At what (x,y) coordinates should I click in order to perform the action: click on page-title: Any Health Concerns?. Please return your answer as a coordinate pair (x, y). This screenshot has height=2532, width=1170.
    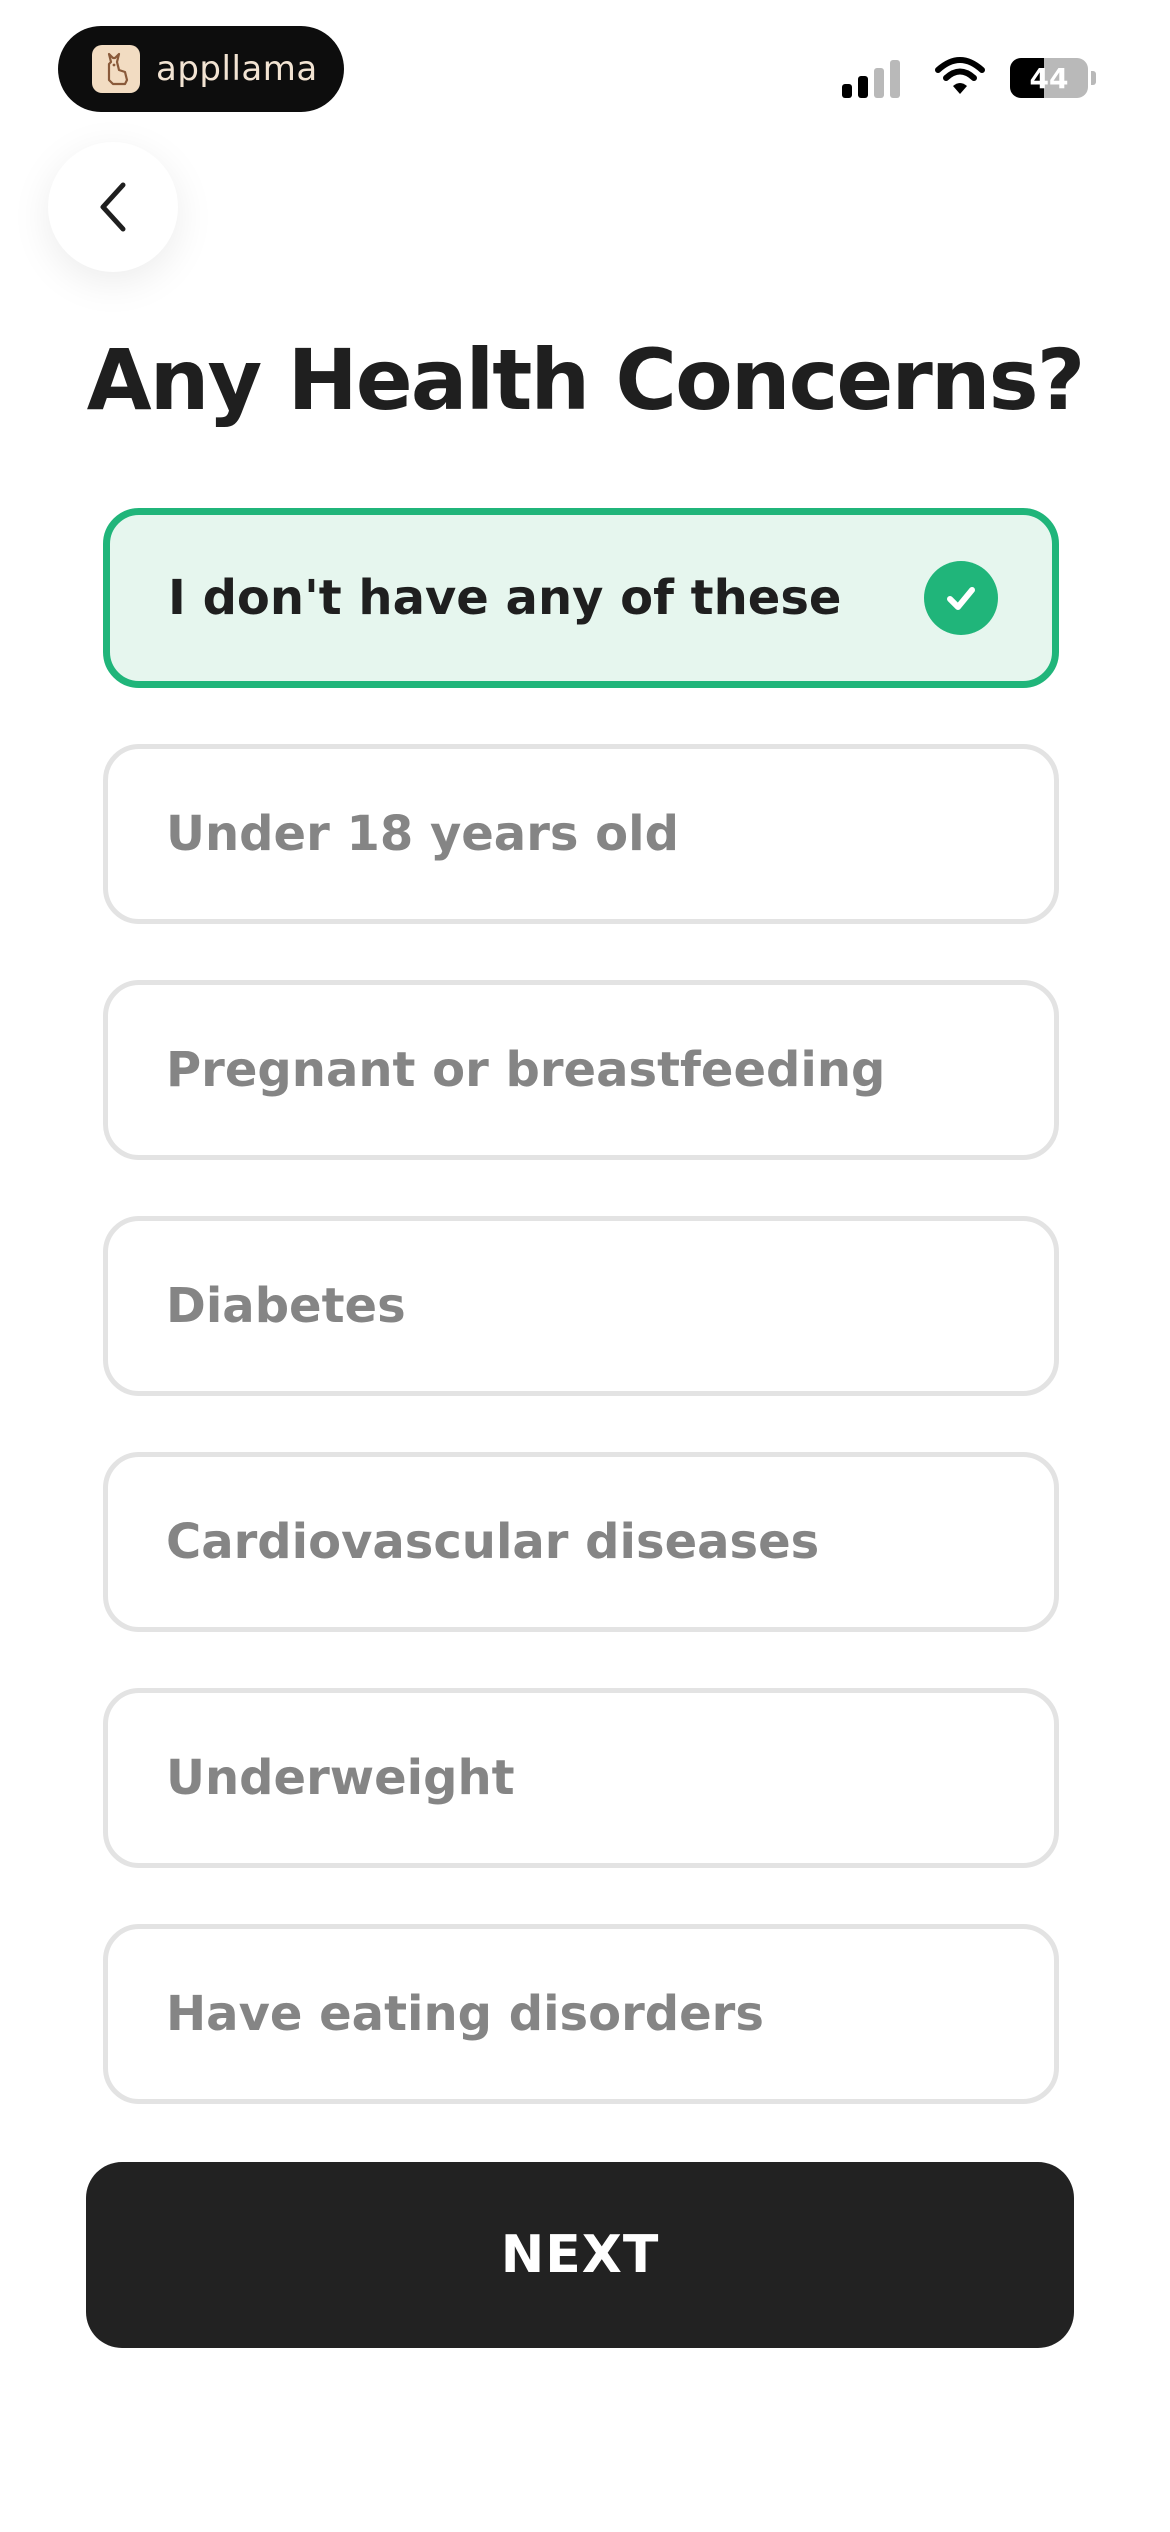
    Looking at the image, I should click on (586, 380).